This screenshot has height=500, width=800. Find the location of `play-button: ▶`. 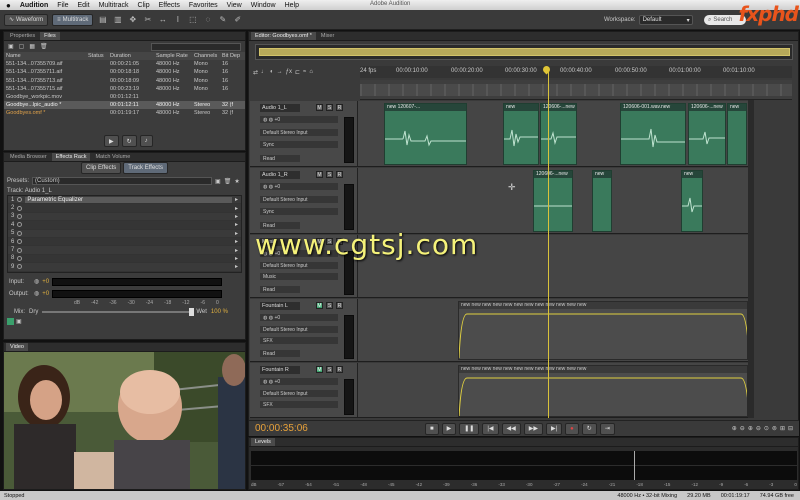

play-button: ▶ is located at coordinates (449, 428).